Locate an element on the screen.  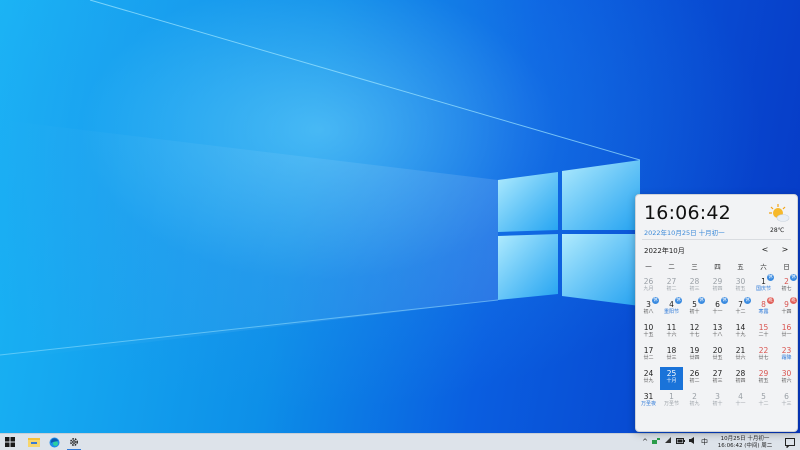
calendar-day: 1 国庆节休 is located at coordinates (763, 286).